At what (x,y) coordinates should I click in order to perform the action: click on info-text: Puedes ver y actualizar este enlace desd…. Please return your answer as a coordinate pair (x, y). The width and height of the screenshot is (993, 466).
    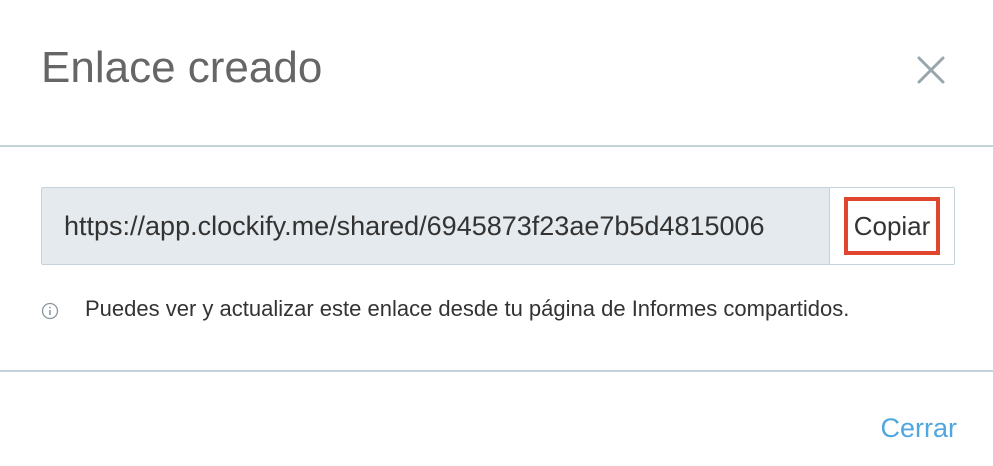
    Looking at the image, I should click on (467, 308).